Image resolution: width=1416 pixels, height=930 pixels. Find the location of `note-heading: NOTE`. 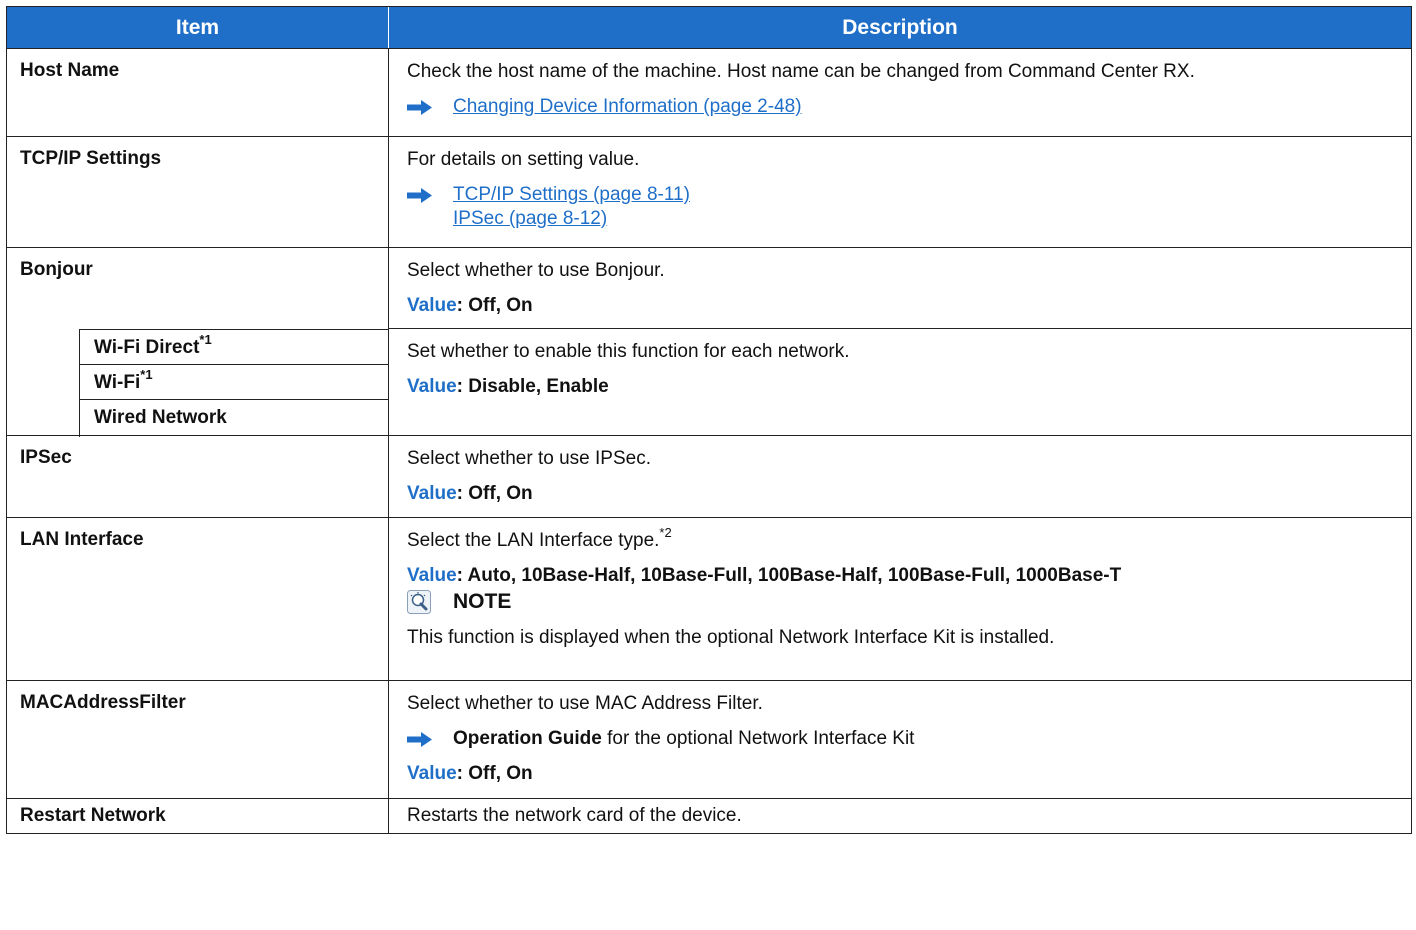

note-heading: NOTE is located at coordinates (904, 602).